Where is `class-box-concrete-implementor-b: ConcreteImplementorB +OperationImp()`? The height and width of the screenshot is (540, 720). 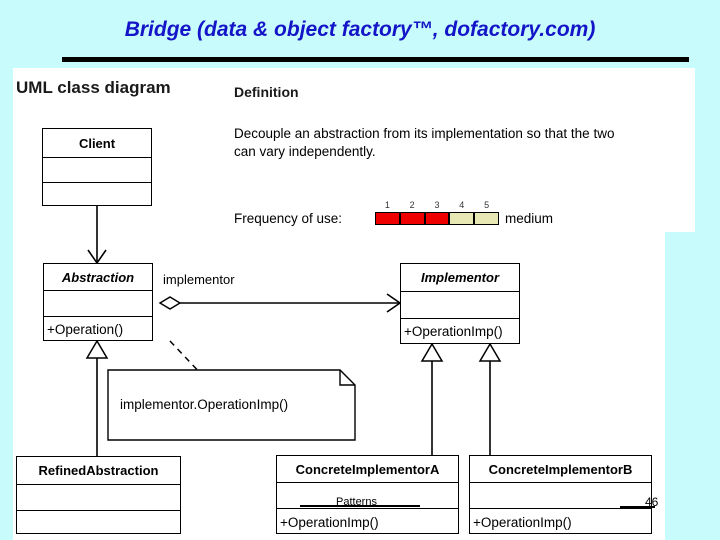 class-box-concrete-implementor-b: ConcreteImplementorB +OperationImp() is located at coordinates (560, 494).